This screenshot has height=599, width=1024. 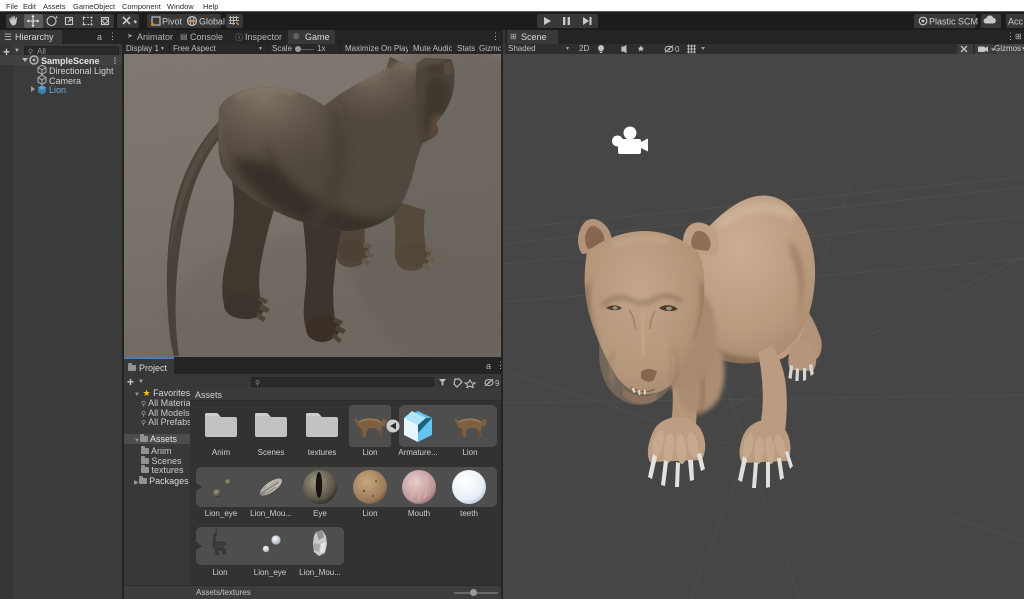 I want to click on svg-text: Mouth, so click(x=419, y=513).